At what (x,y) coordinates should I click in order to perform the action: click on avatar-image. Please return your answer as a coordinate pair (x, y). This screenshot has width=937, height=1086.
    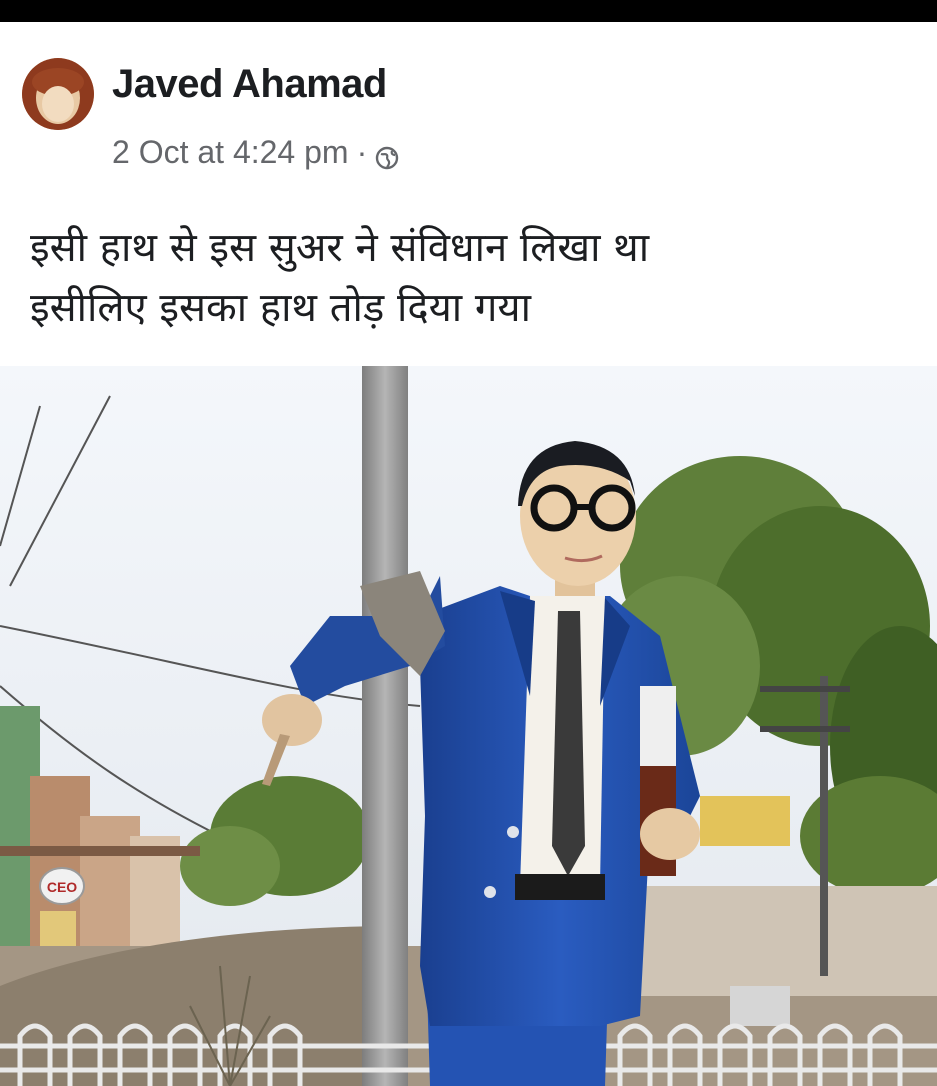
    Looking at the image, I should click on (58, 94).